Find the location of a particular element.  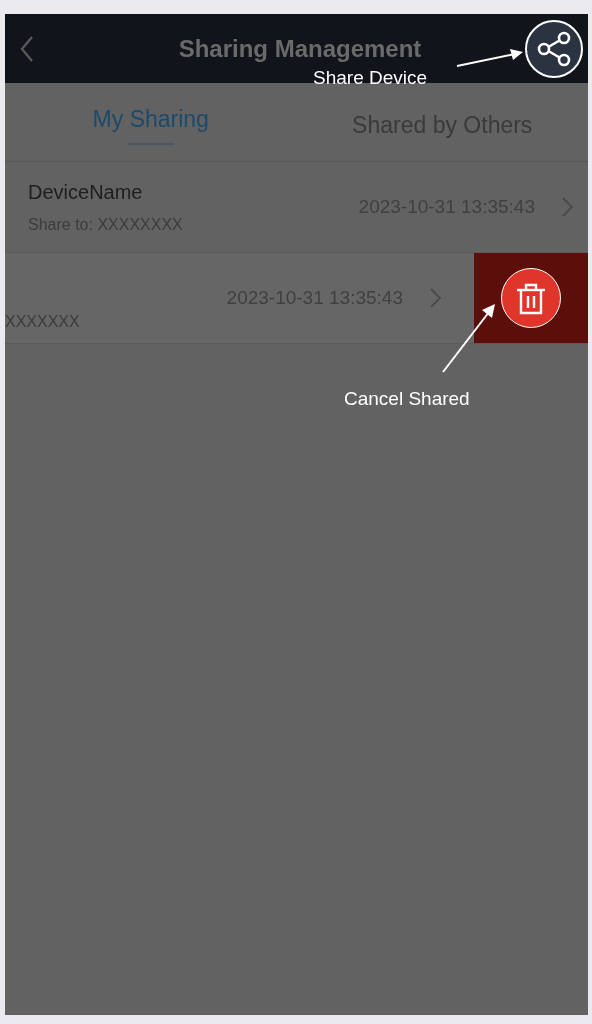

screen-title: Sharing Management is located at coordinates (300, 48).